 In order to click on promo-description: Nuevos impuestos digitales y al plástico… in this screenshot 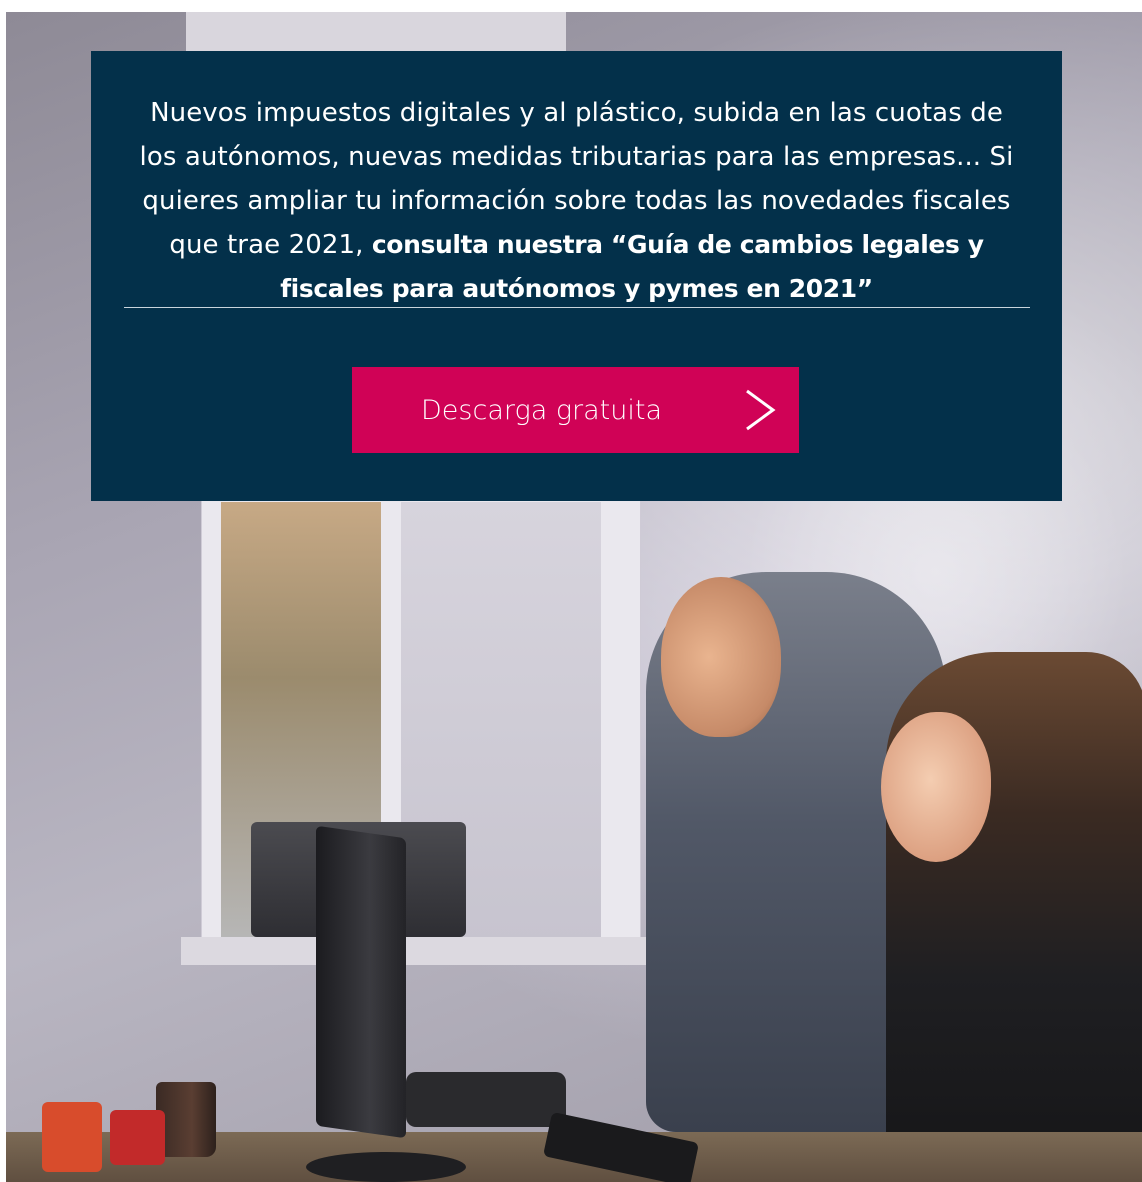, I will do `click(576, 201)`.